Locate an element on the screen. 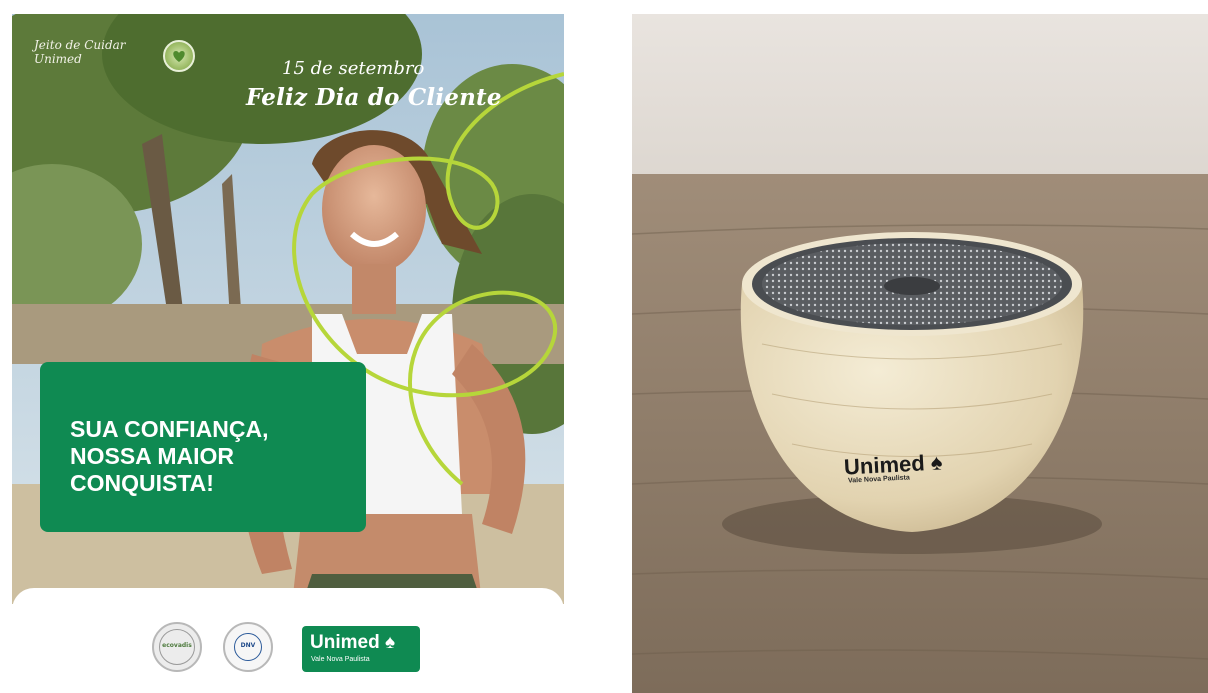 This screenshot has height=693, width=1208. headline-accent: Dia do Cliente is located at coordinates (408, 97).